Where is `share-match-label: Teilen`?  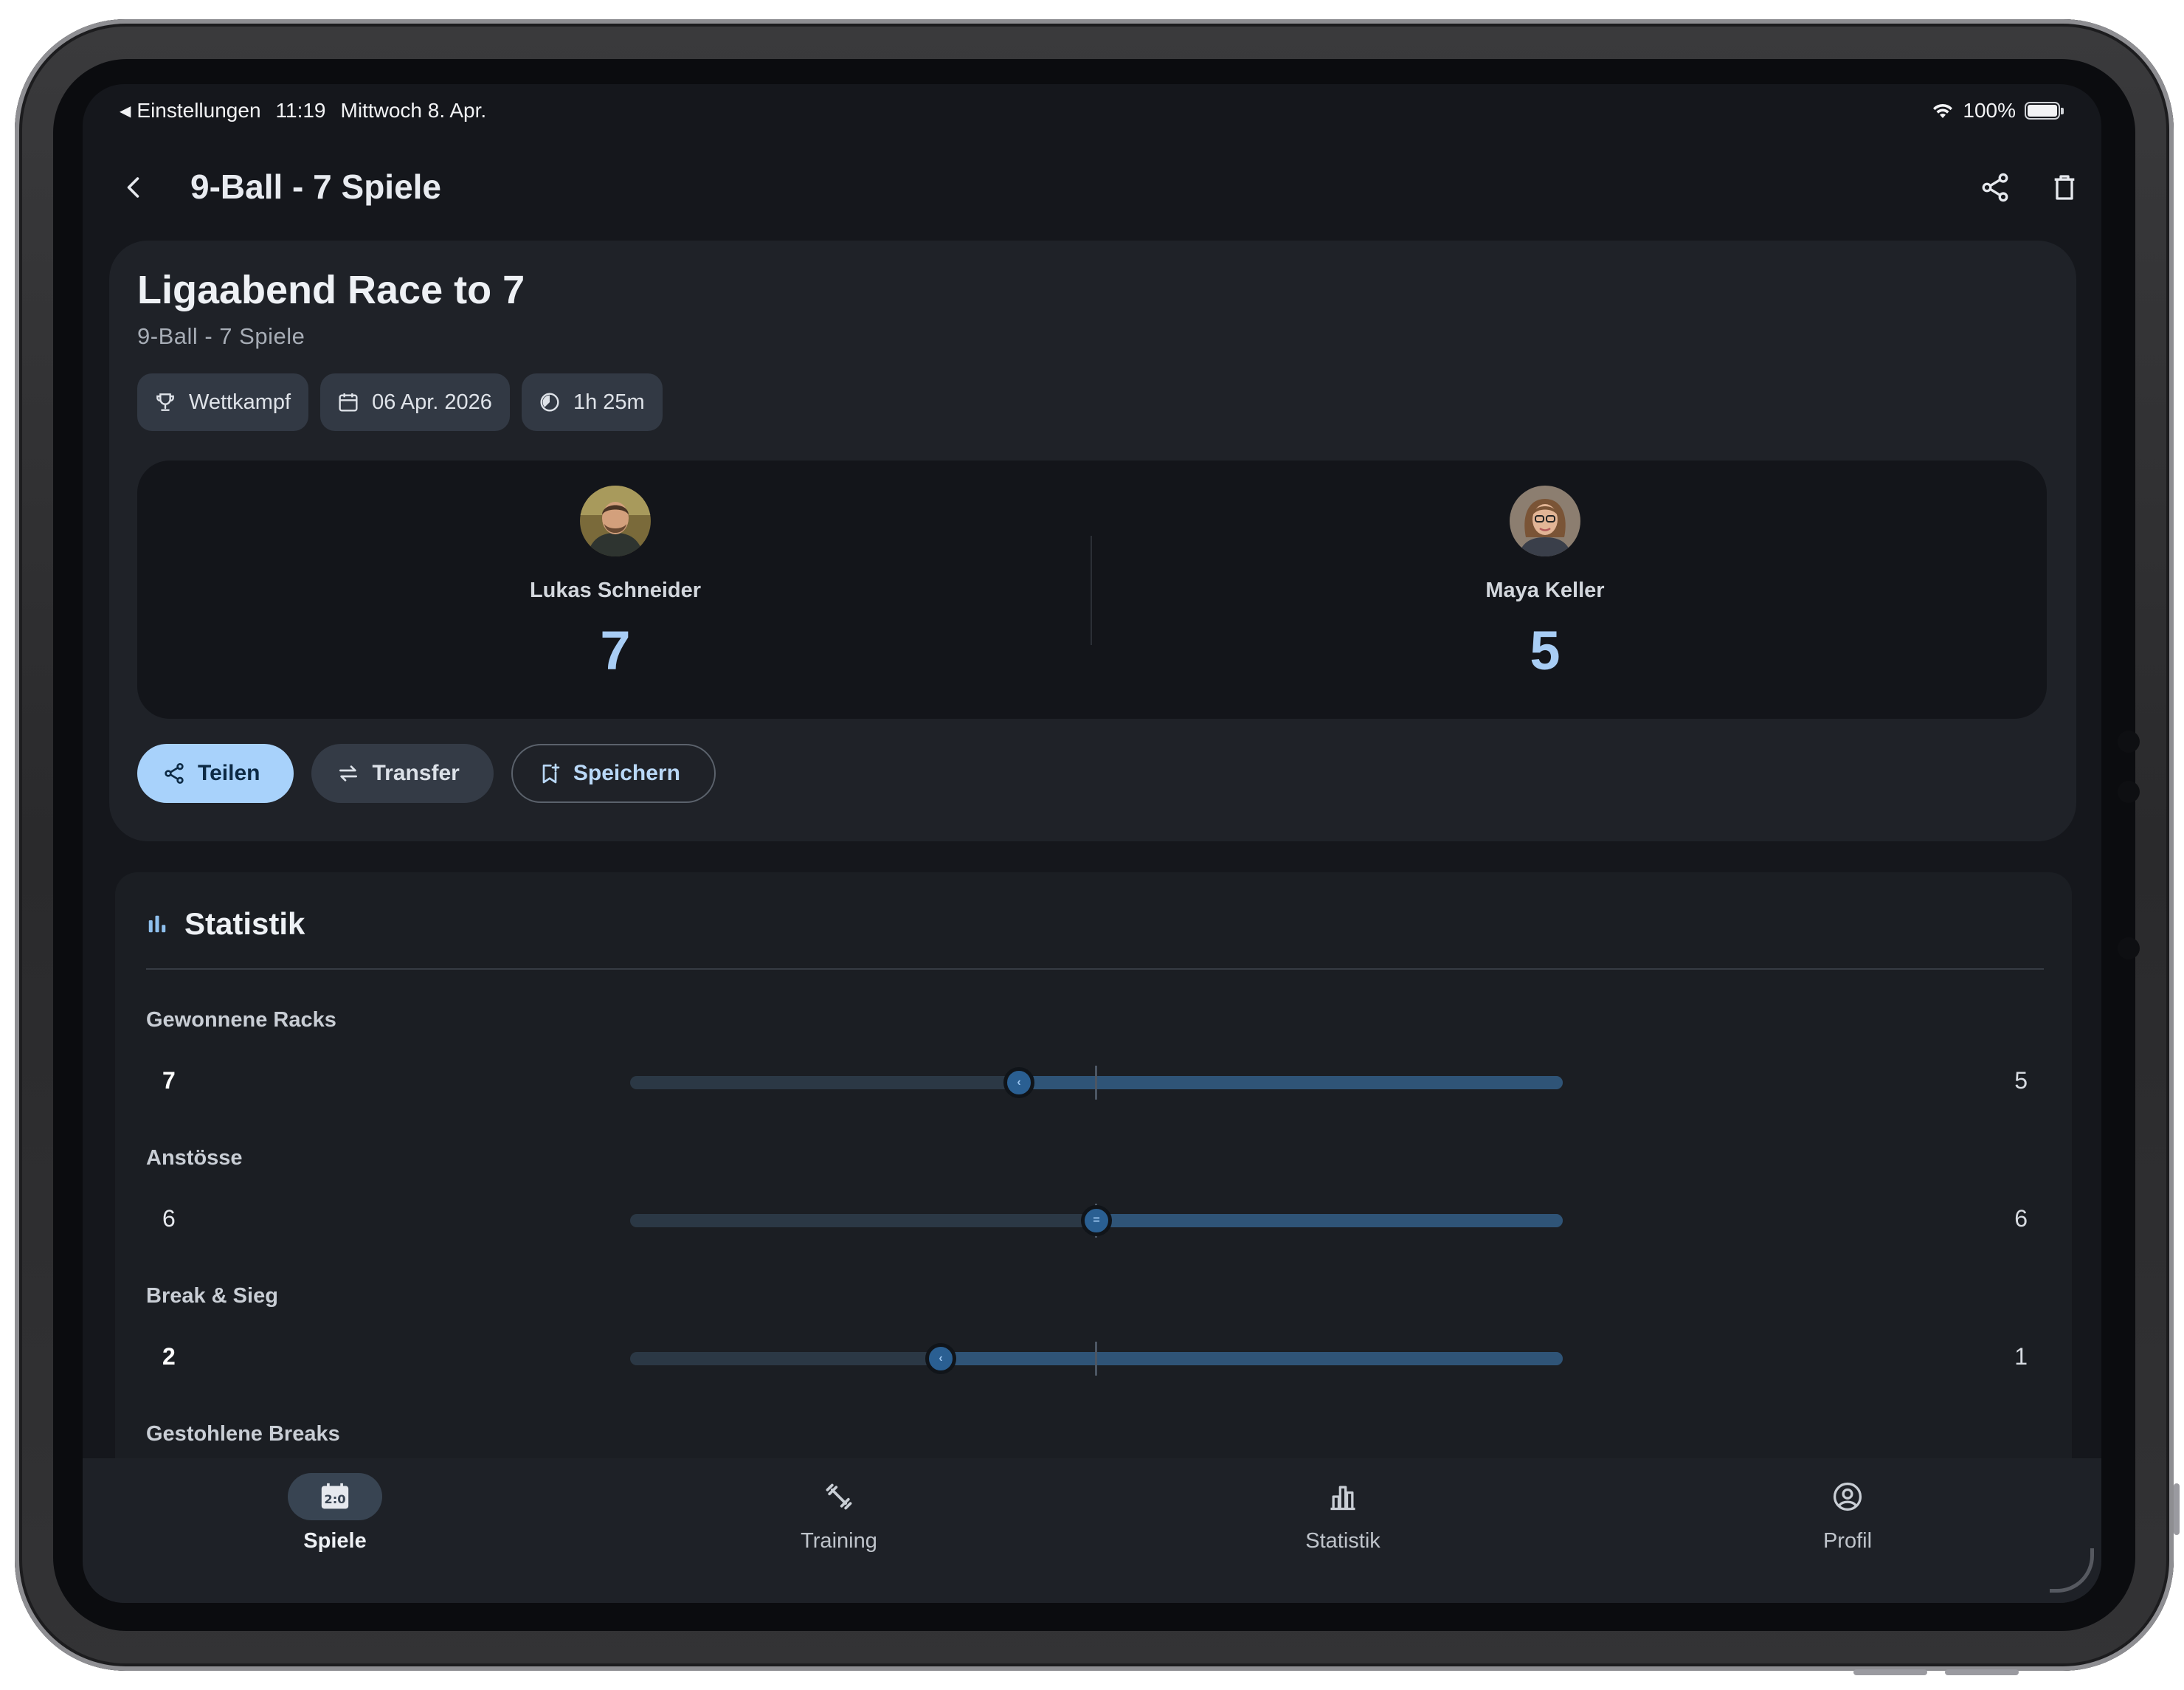 share-match-label: Teilen is located at coordinates (229, 773).